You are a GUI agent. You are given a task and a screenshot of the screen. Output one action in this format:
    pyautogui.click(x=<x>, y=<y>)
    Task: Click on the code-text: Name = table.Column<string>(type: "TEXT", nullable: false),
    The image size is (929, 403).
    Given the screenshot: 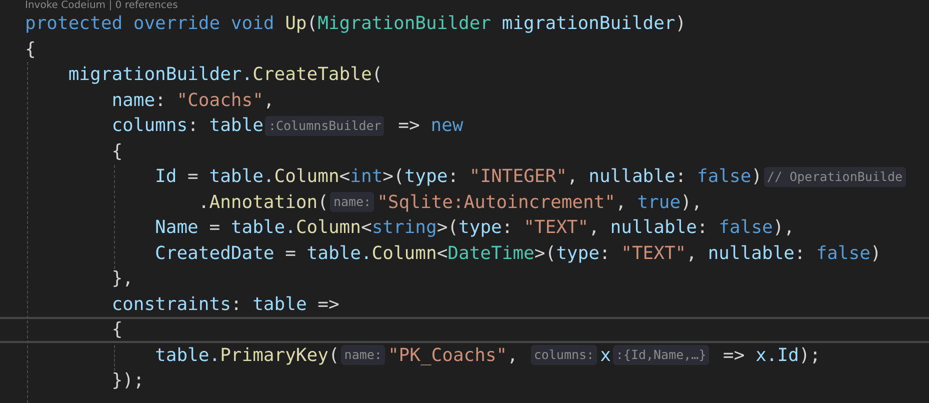 What is the action you would take?
    pyautogui.click(x=474, y=228)
    